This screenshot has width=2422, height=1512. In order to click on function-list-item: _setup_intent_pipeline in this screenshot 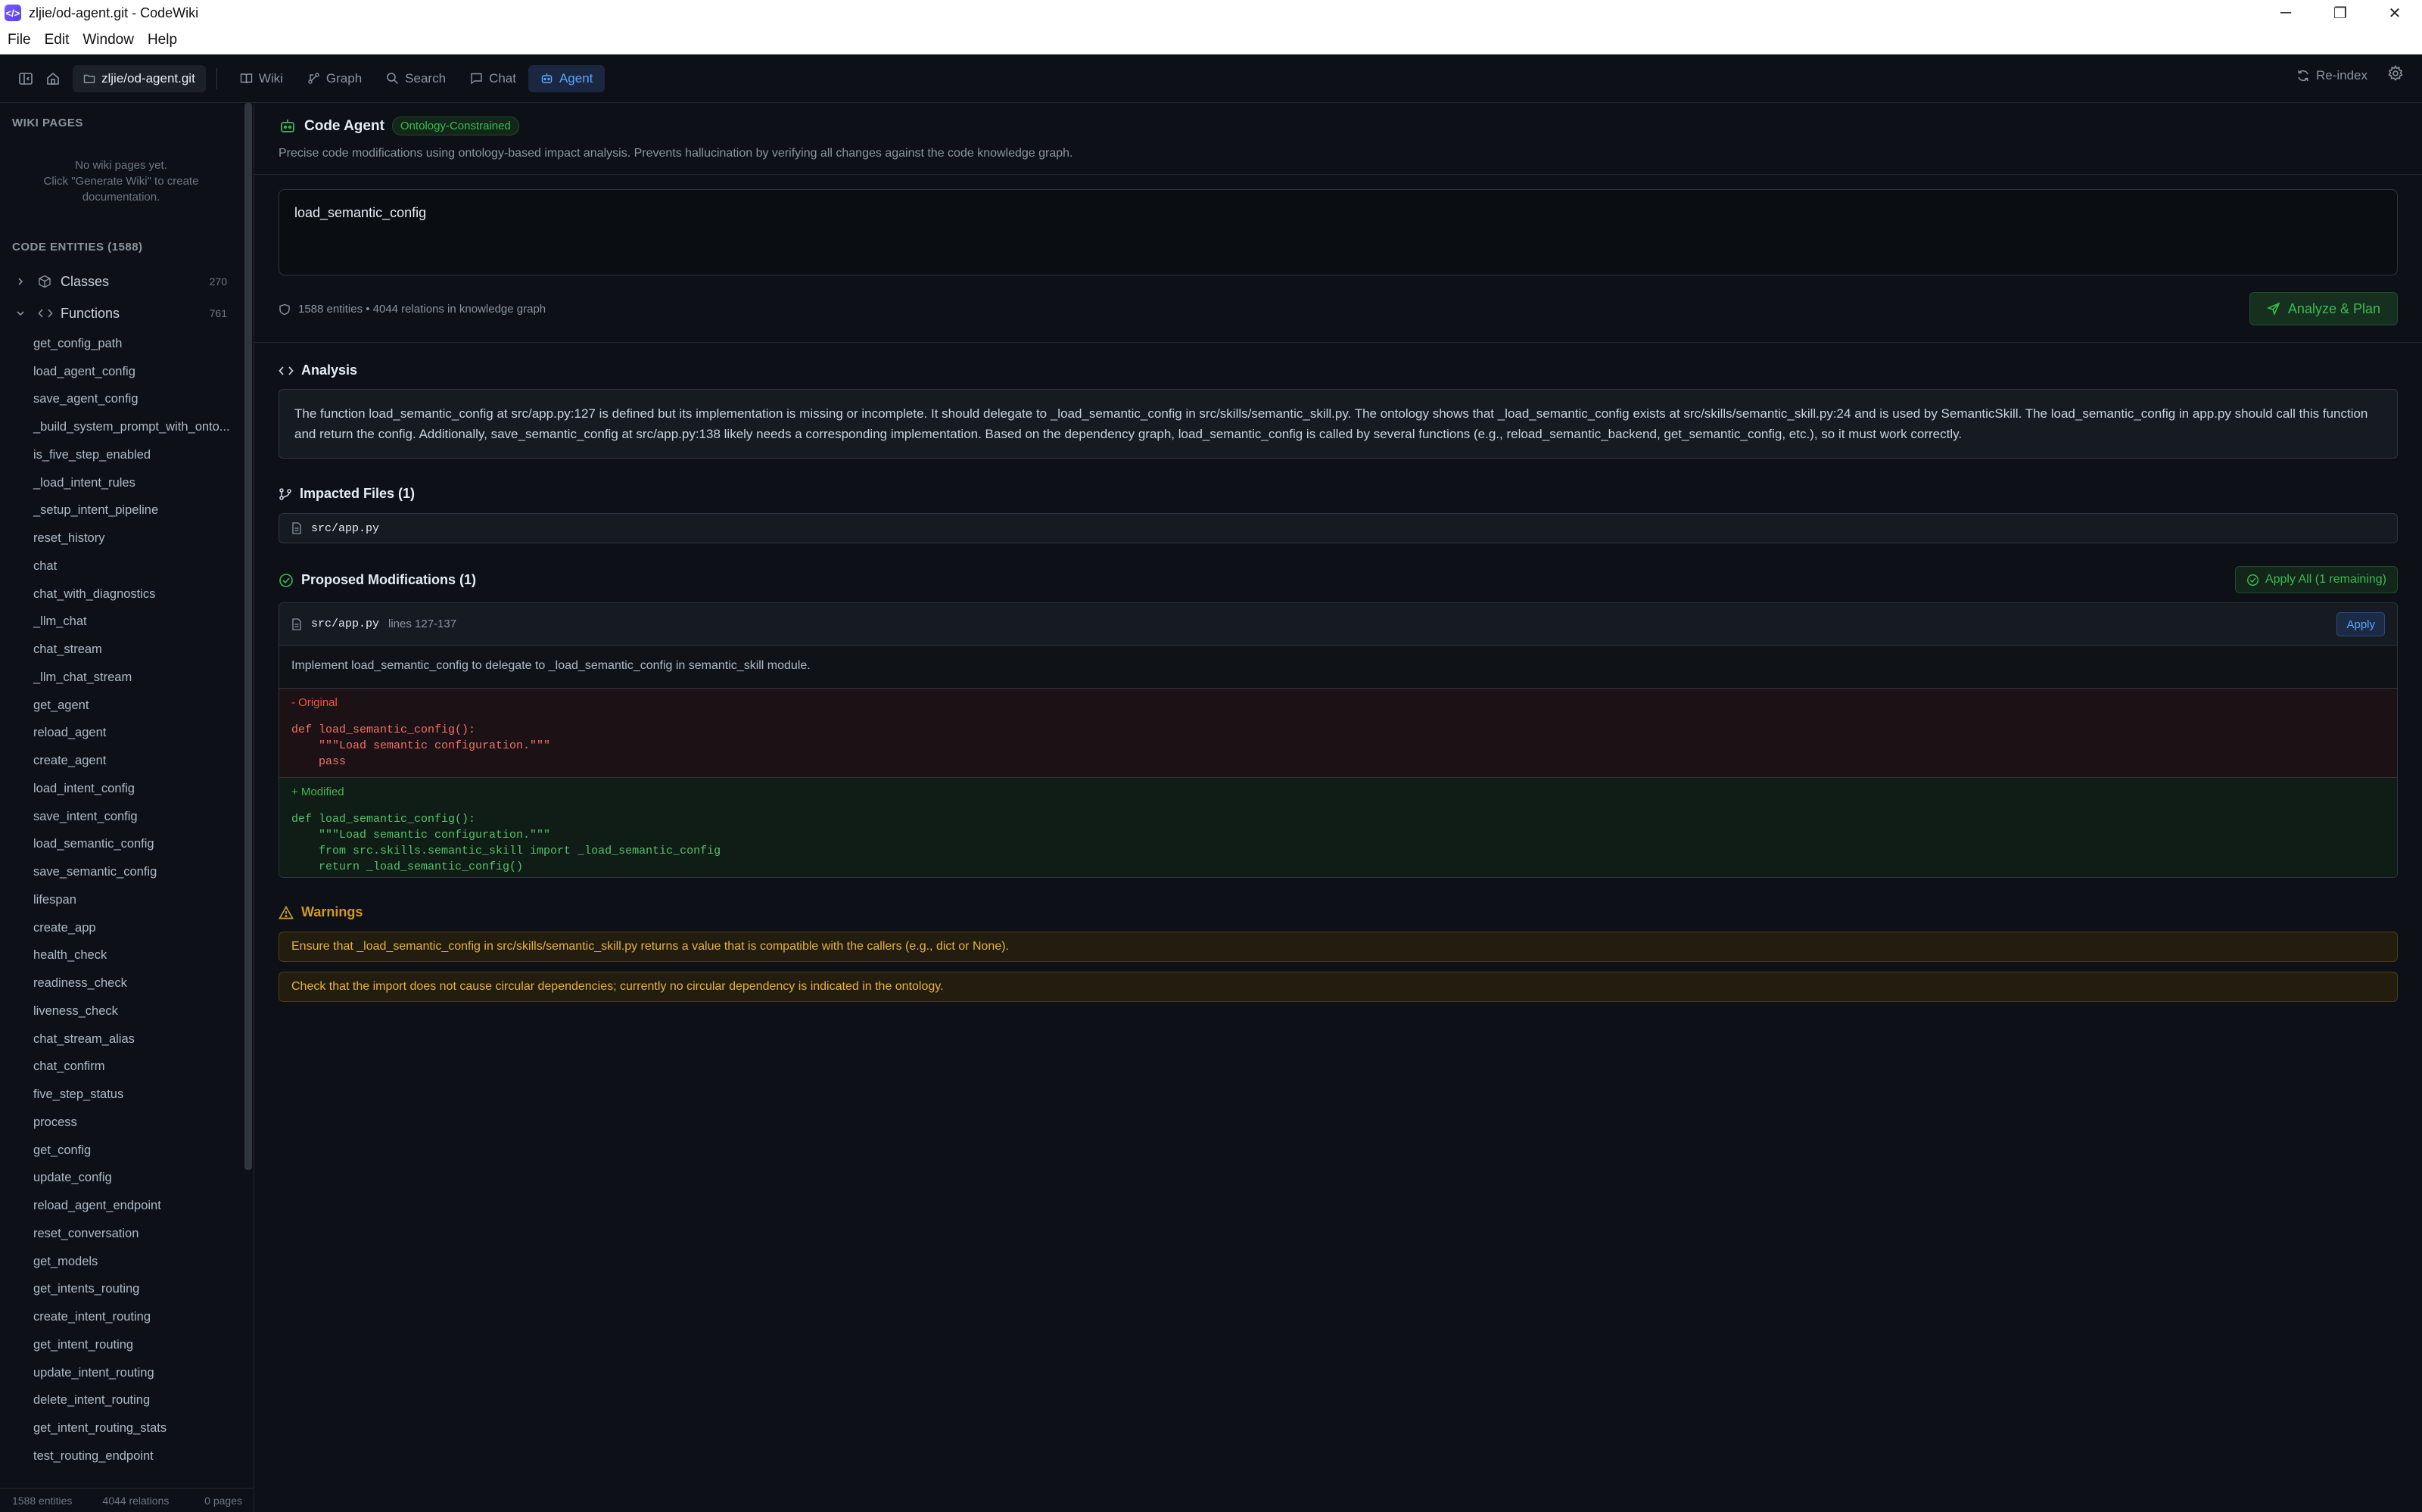, I will do `click(121, 511)`.